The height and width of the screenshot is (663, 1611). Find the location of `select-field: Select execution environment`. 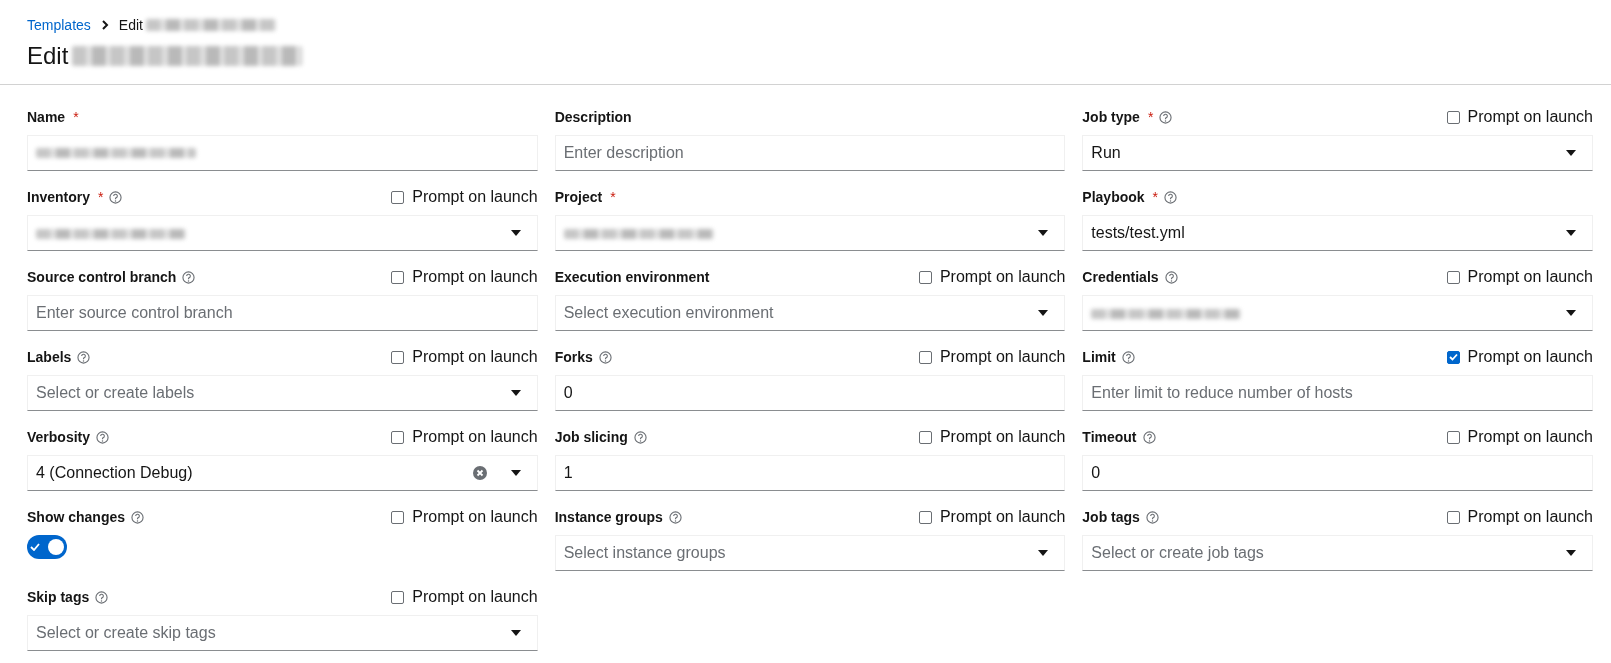

select-field: Select execution environment is located at coordinates (810, 313).